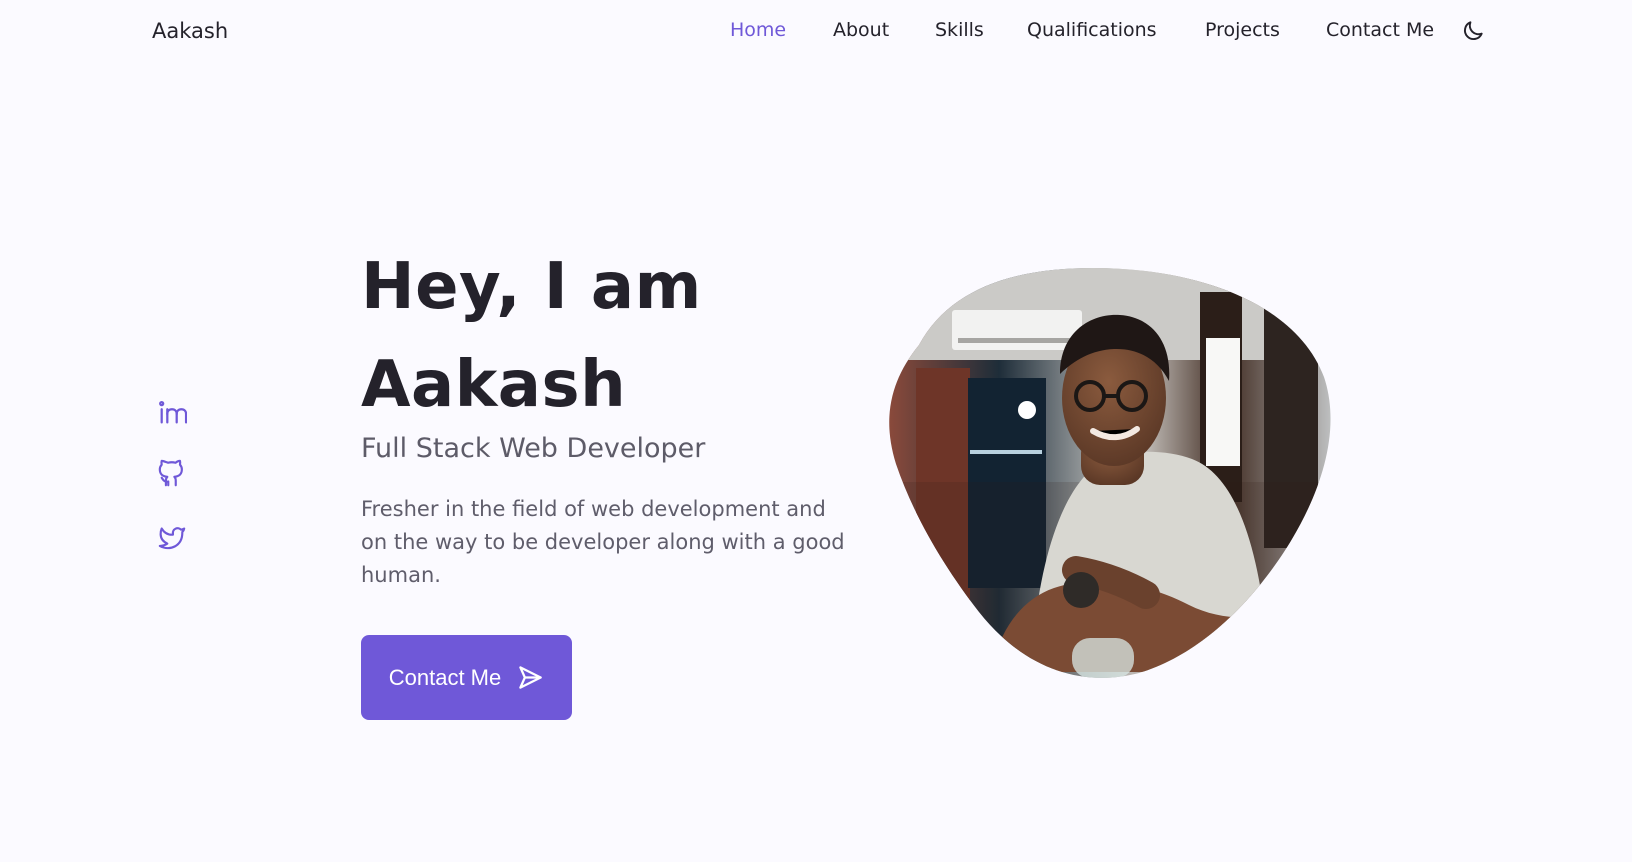 The width and height of the screenshot is (1632, 862). Describe the element at coordinates (571, 336) in the screenshot. I see `hero-title: Hey, I am Aakash` at that location.